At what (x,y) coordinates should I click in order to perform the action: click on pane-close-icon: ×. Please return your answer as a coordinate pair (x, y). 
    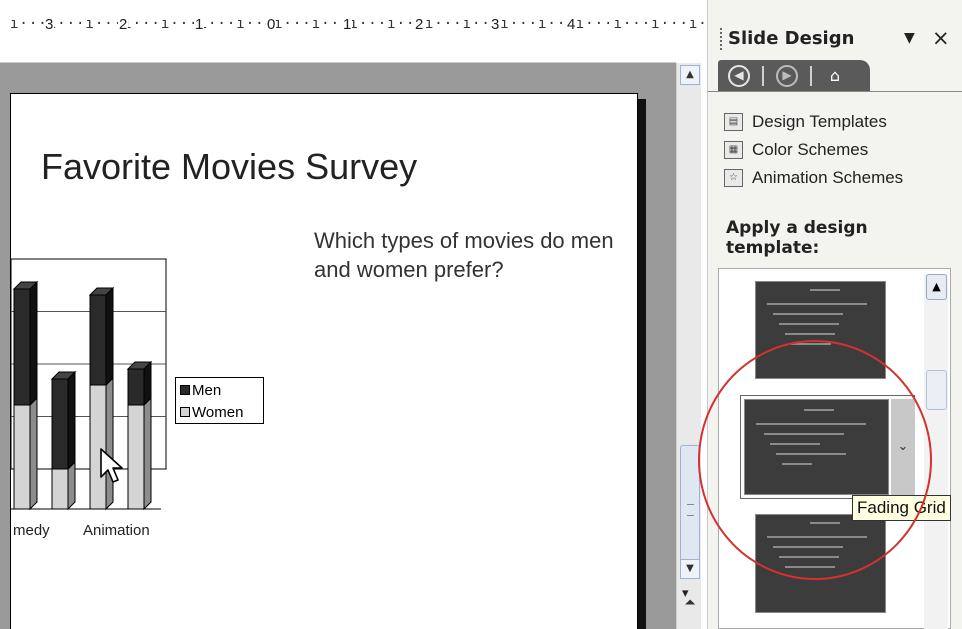
    Looking at the image, I should click on (941, 38).